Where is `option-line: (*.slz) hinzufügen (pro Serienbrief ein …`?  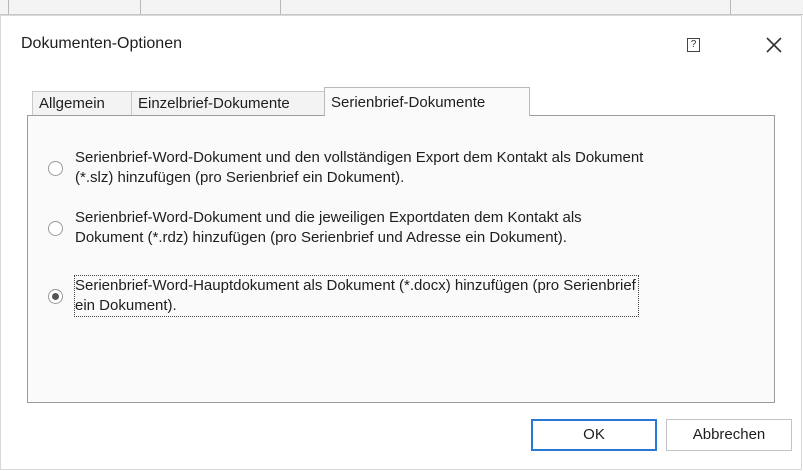
option-line: (*.slz) hinzufügen (pro Serienbrief ein … is located at coordinates (240, 177).